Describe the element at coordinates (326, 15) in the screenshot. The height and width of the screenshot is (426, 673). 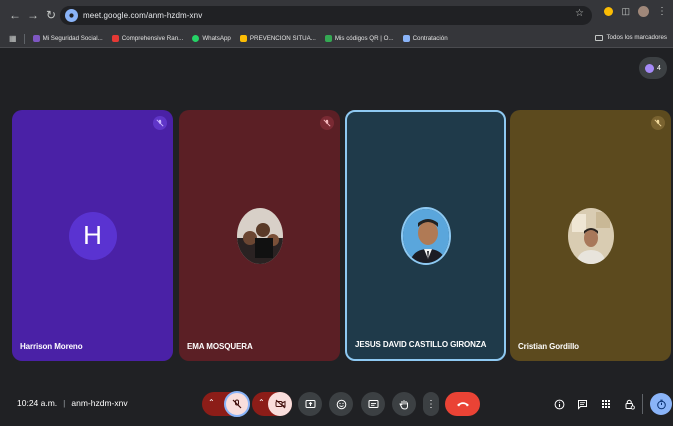
I see `address-bar: meet.google.com/anm-hzdm-xnv ☆` at that location.